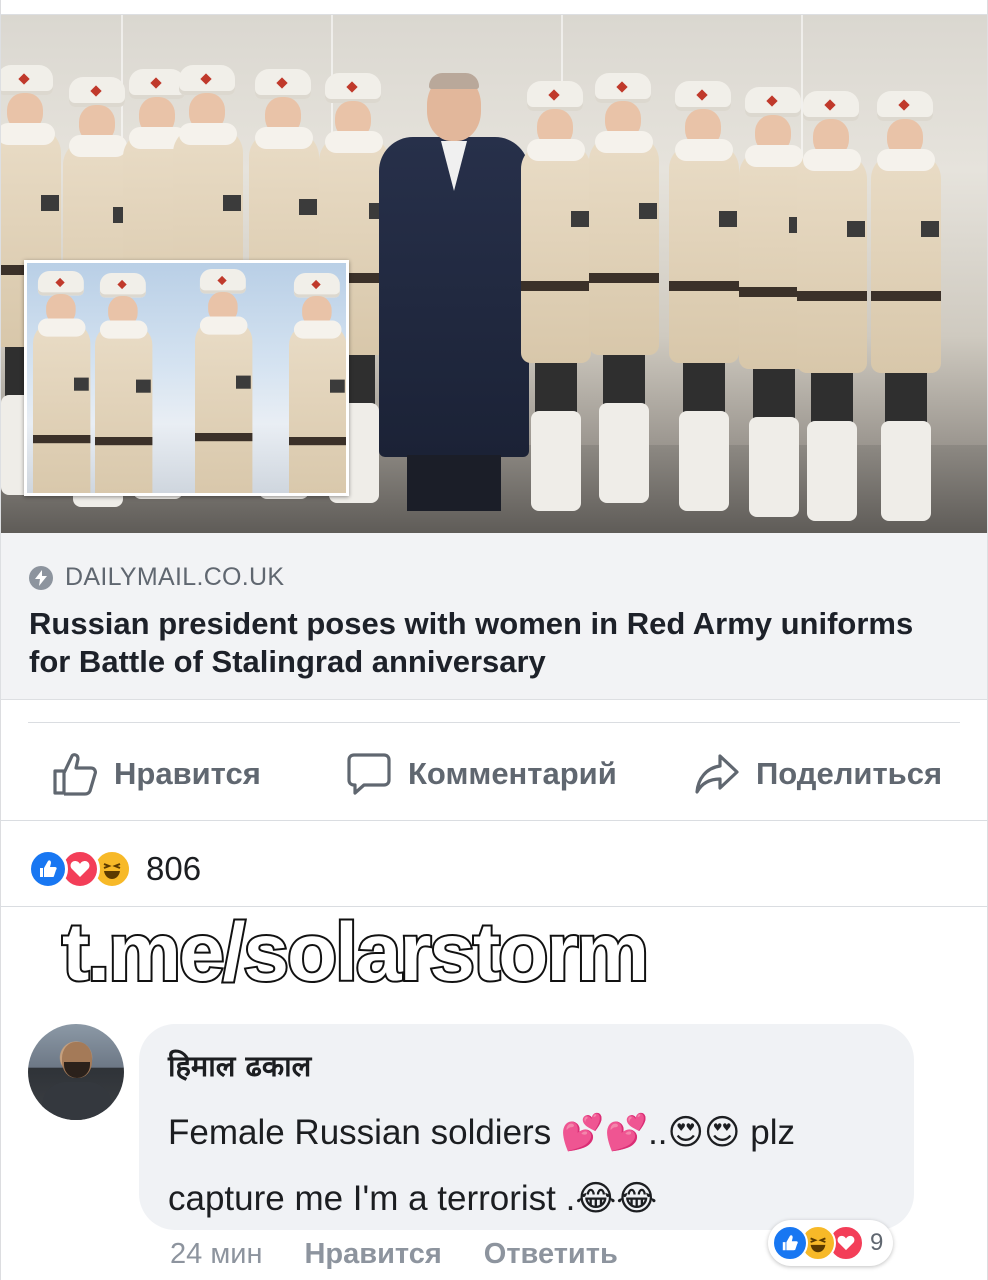  What do you see at coordinates (355, 952) in the screenshot?
I see `watermark-text: t.me/solarstorm` at bounding box center [355, 952].